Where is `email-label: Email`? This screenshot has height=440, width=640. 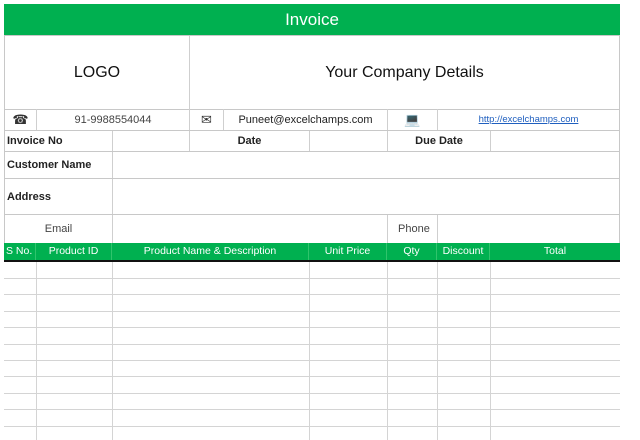
email-label: Email is located at coordinates (59, 229).